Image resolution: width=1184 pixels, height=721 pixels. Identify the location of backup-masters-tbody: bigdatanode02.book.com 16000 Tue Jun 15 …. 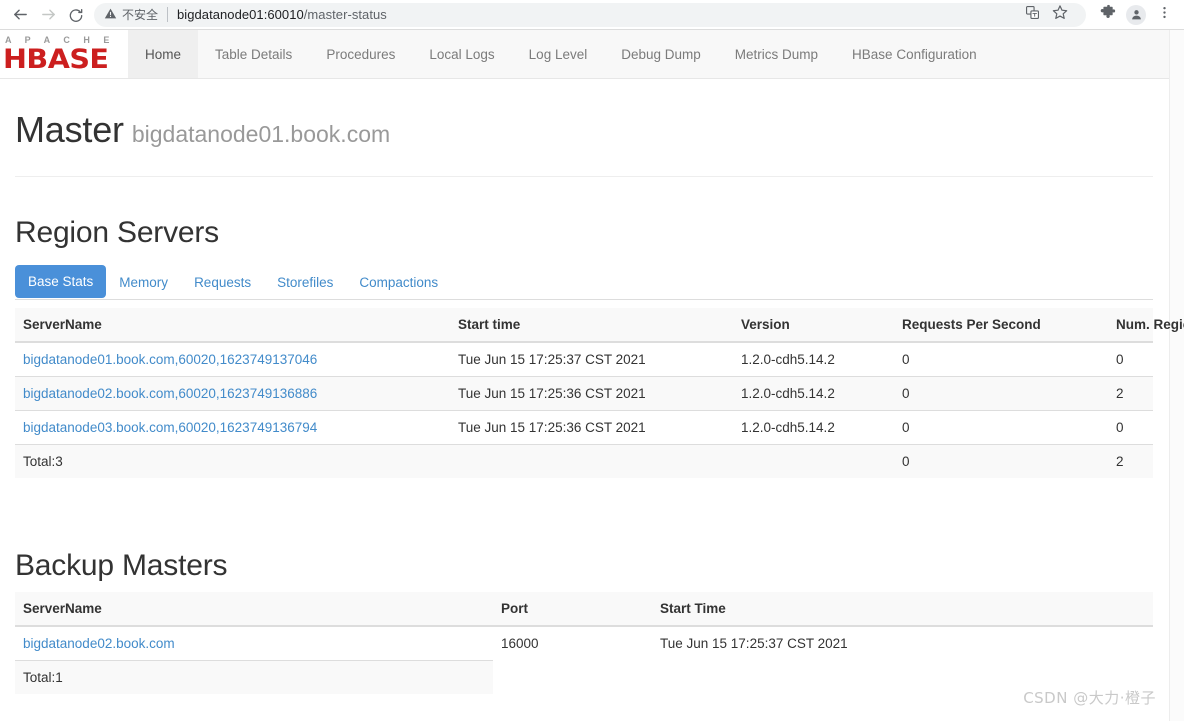
(584, 659).